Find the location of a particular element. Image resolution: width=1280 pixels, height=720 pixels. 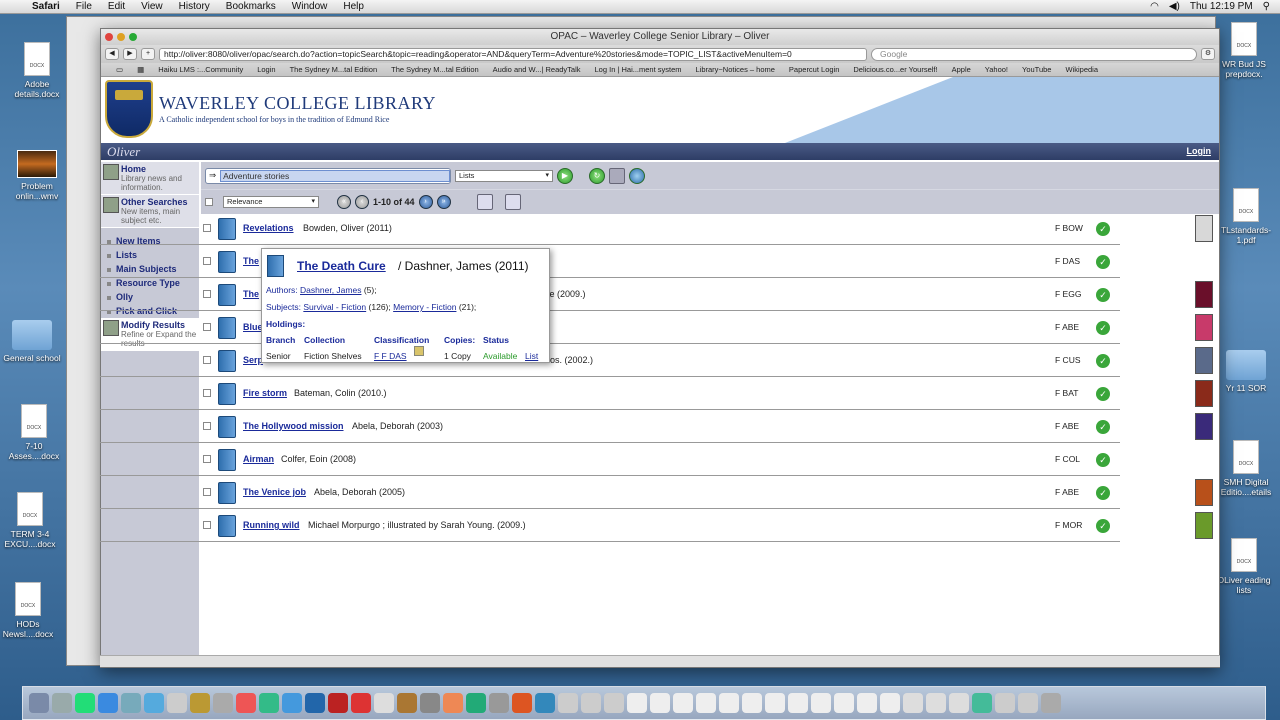

desktop-file: TERM 3-4 EXCU....docx is located at coordinates (31, 520).